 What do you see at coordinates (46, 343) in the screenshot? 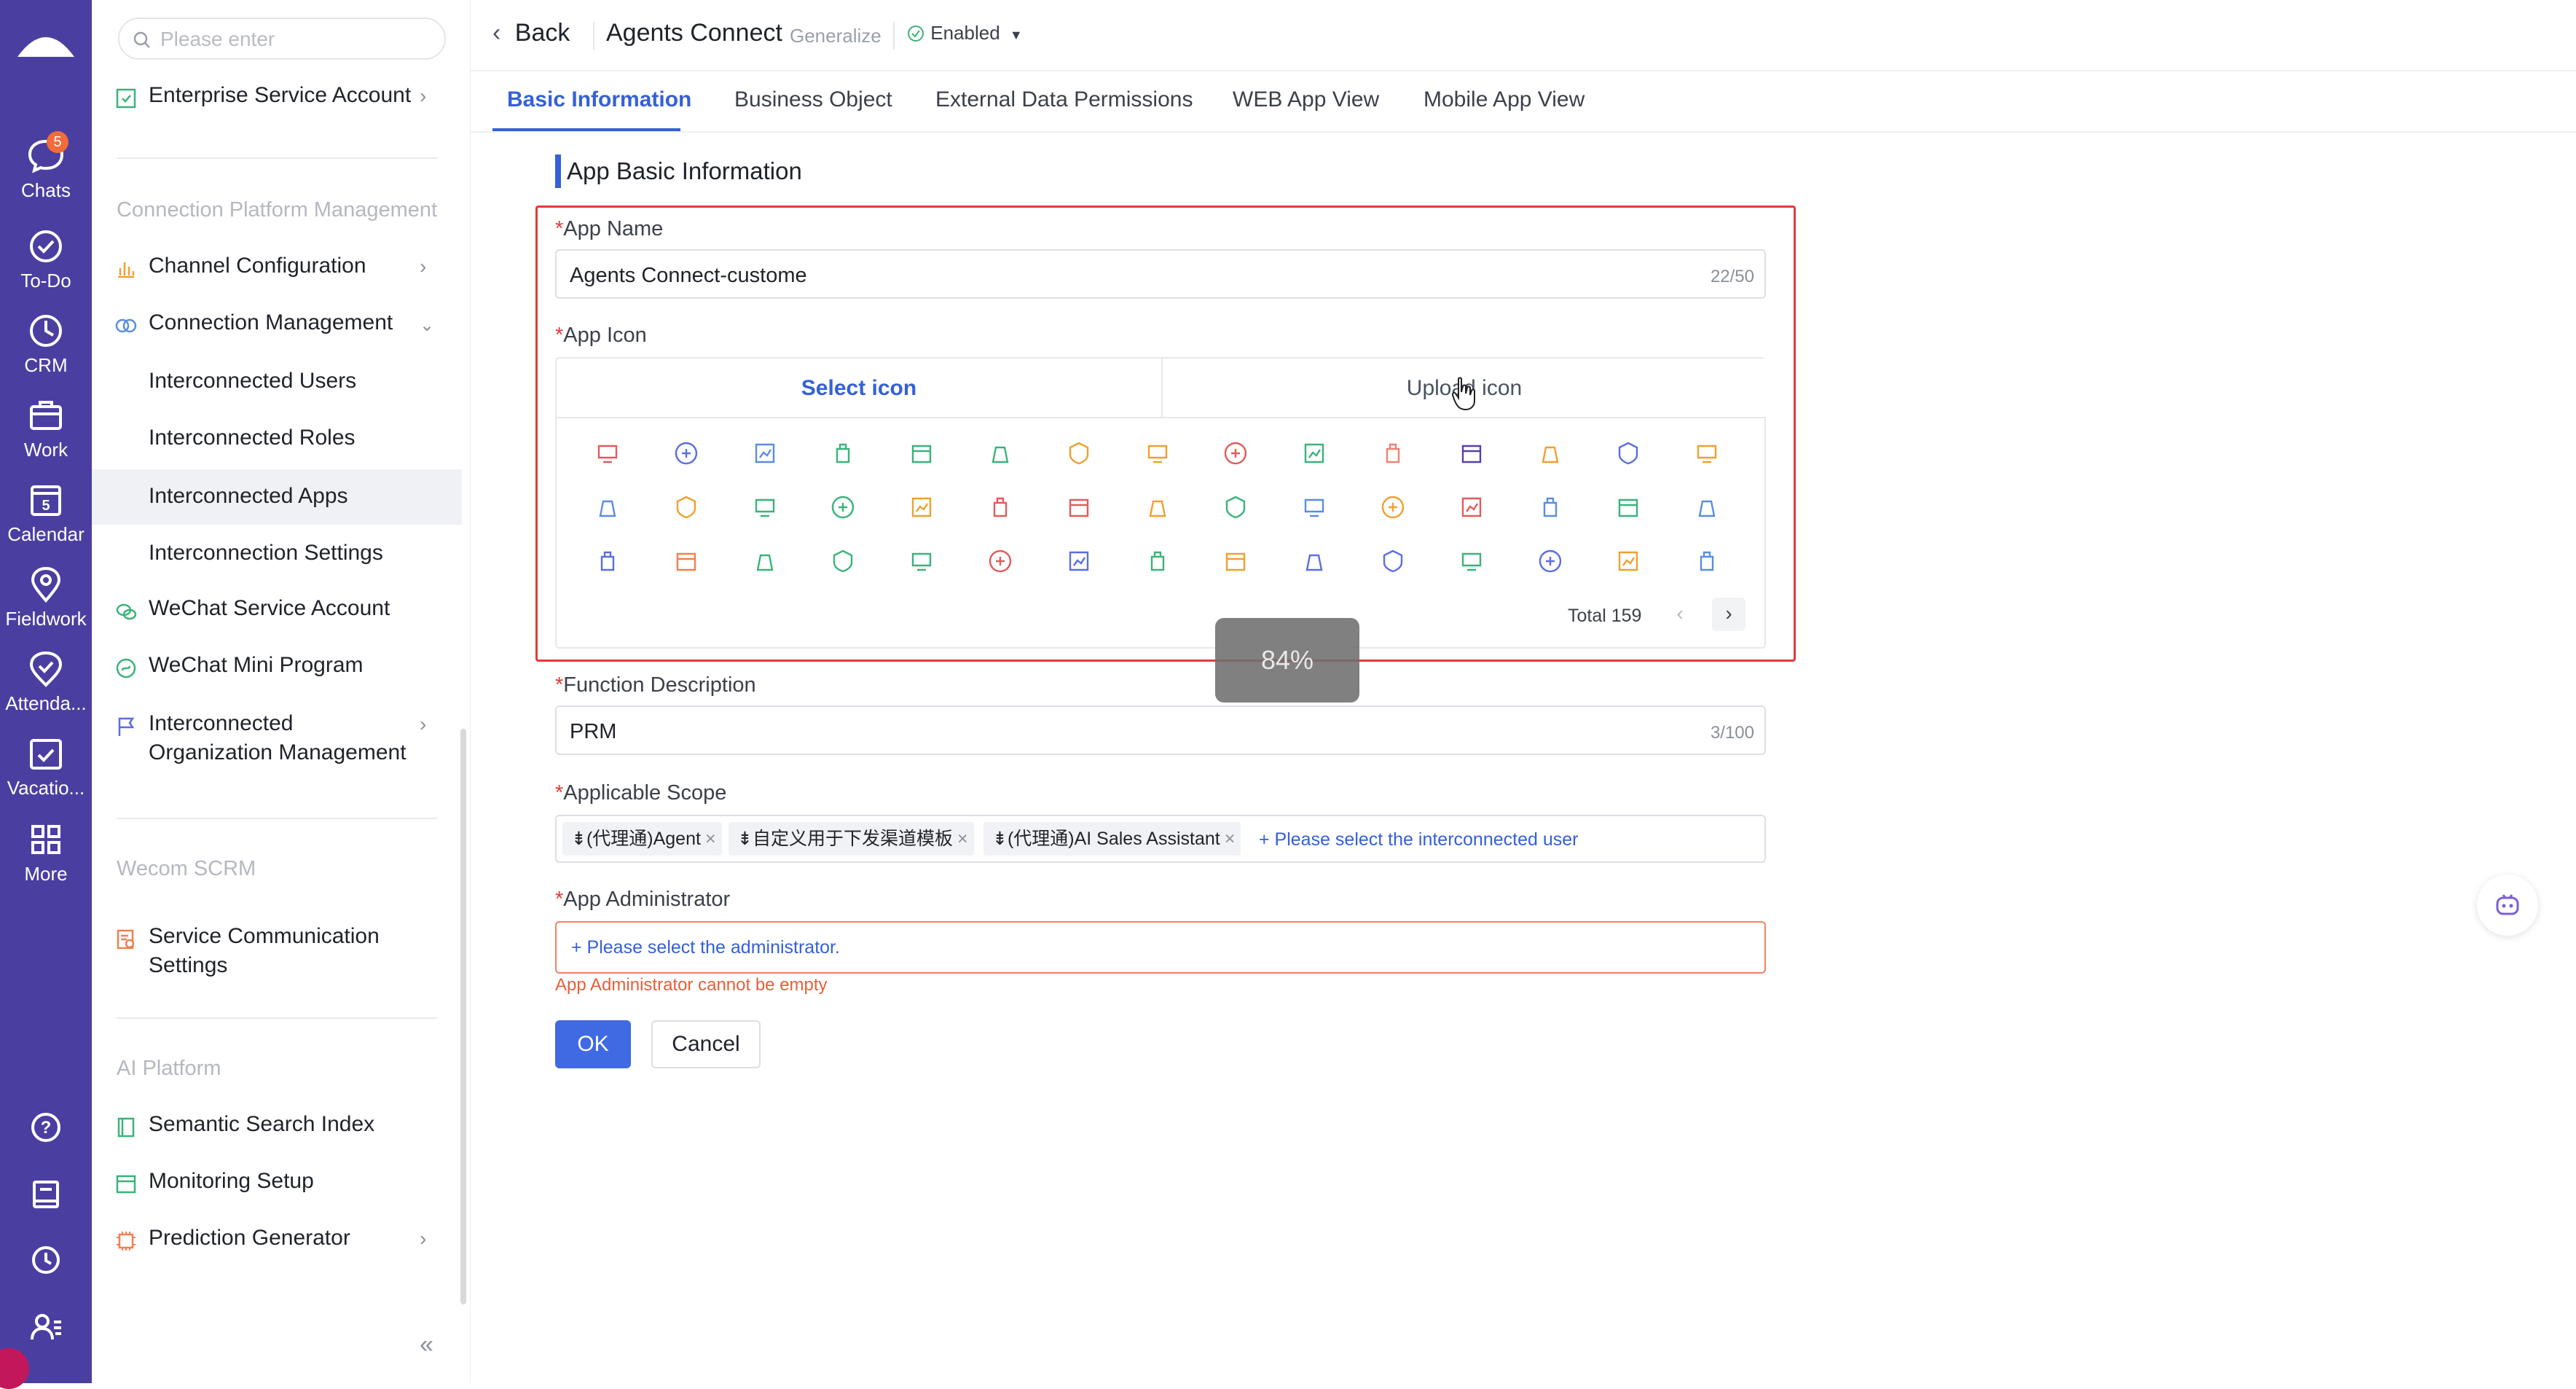
I see `rail-item-crm: CRM` at bounding box center [46, 343].